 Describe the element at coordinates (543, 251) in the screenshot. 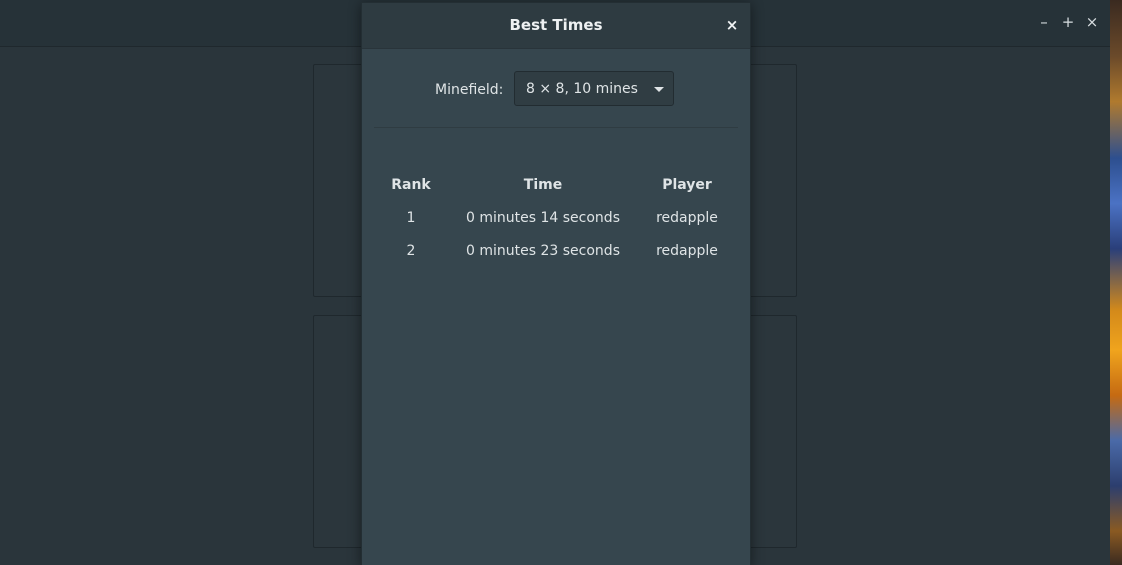

I see `cell-time: 0 minutes 23 seconds` at that location.